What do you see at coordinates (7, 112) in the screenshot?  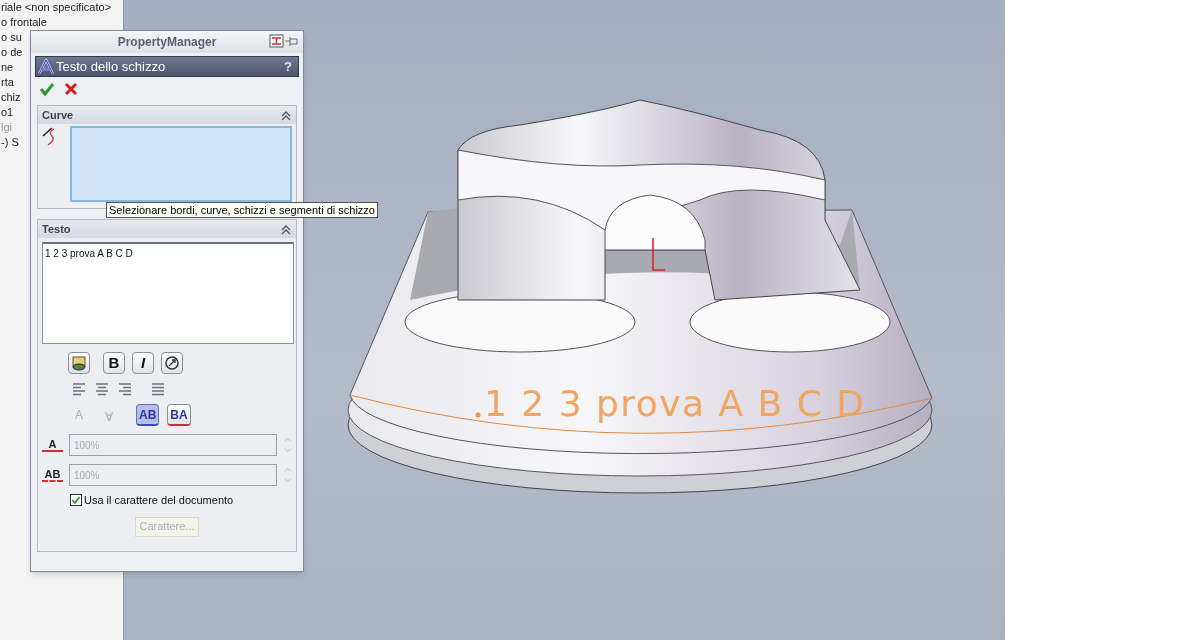 I see `tree-item: o1` at bounding box center [7, 112].